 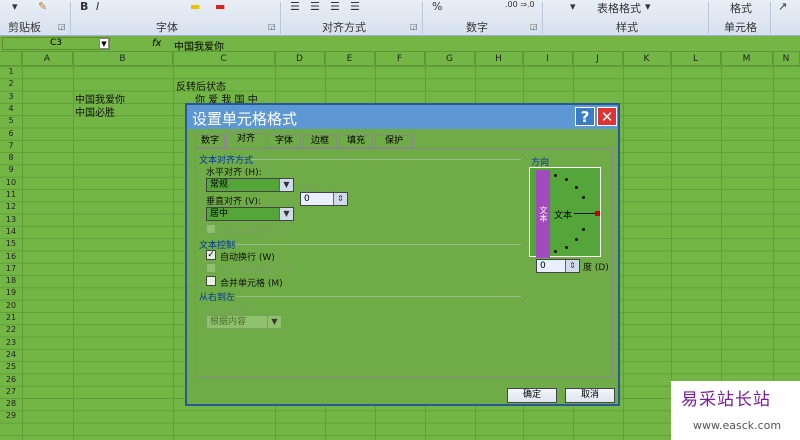 What do you see at coordinates (350, 59) in the screenshot?
I see `column-header-e: E` at bounding box center [350, 59].